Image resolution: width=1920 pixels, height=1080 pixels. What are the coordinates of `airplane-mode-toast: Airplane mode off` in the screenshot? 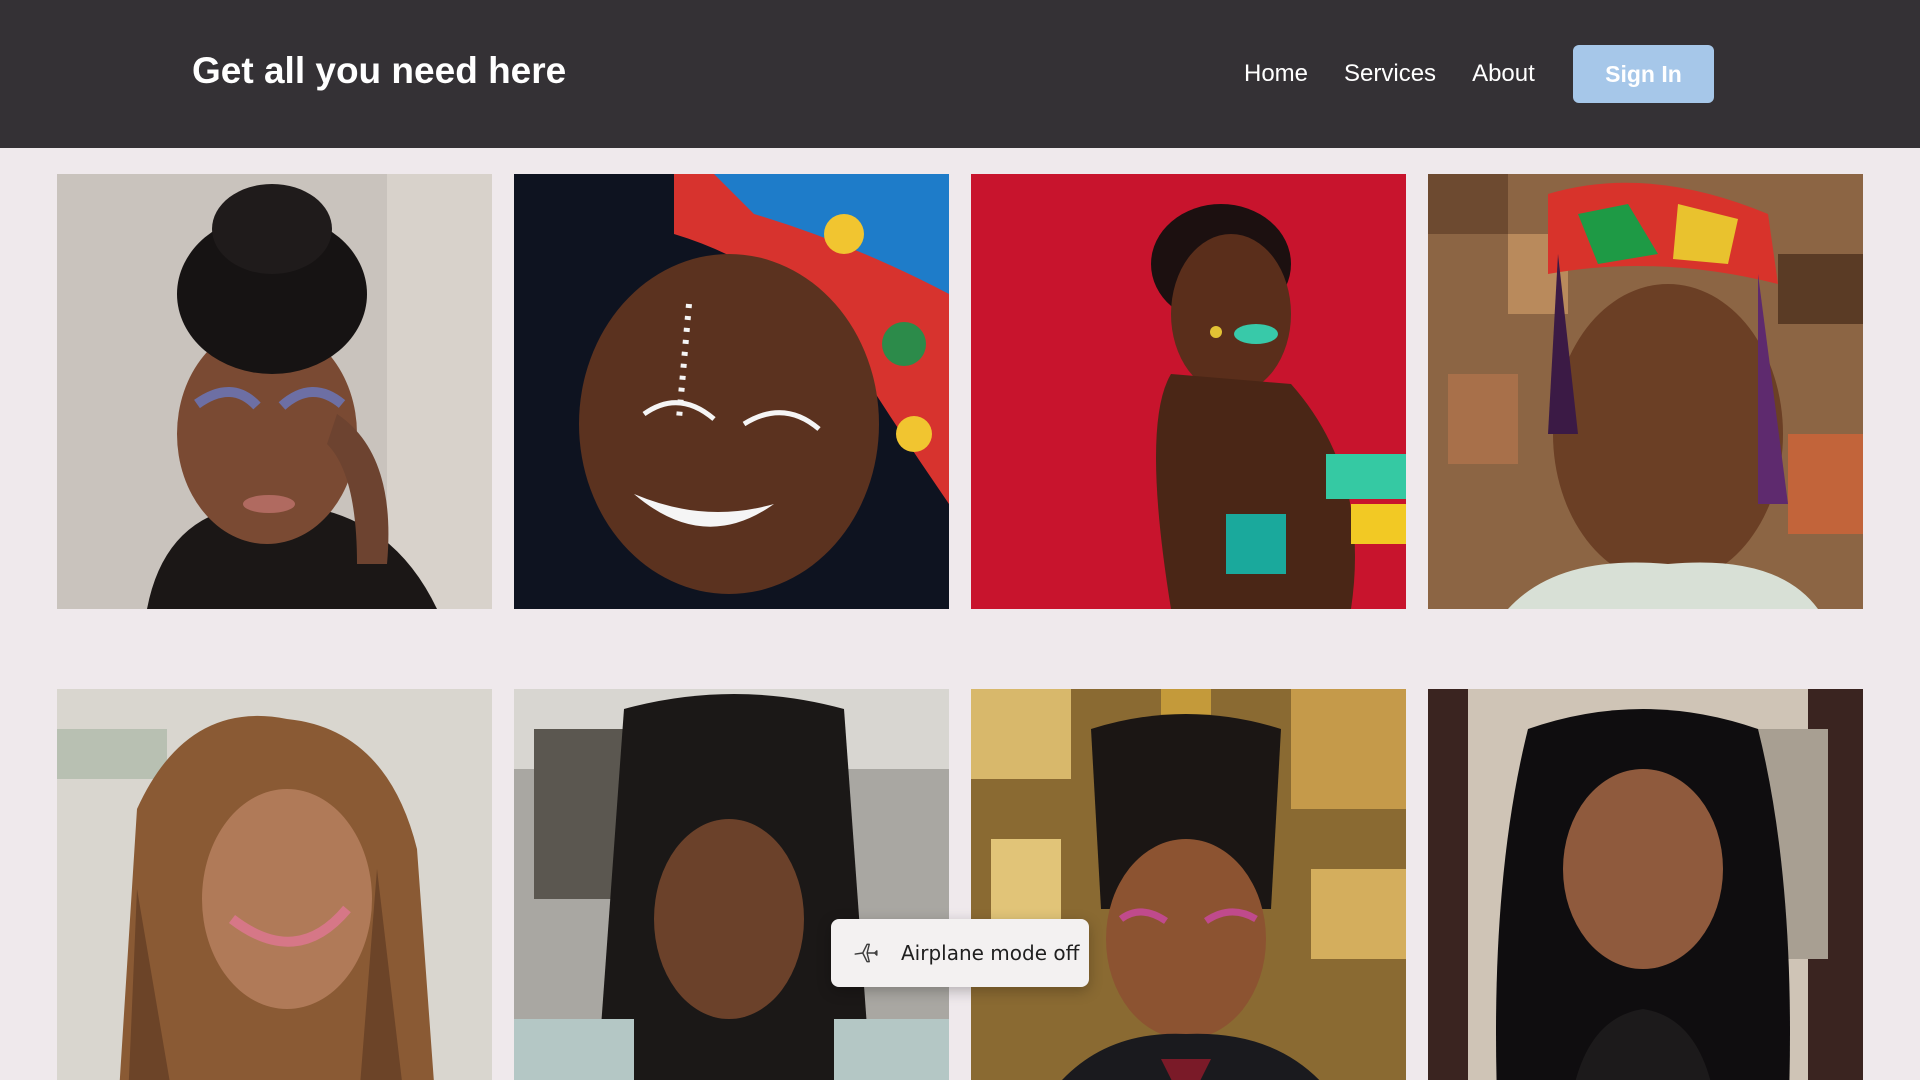 It's located at (960, 953).